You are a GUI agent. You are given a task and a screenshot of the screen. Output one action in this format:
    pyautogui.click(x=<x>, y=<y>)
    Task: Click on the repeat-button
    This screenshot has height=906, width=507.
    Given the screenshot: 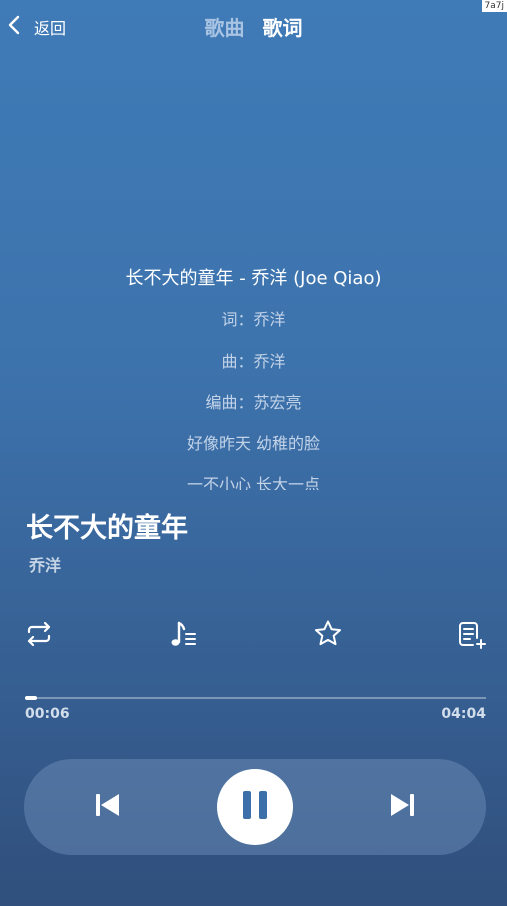 What is the action you would take?
    pyautogui.click(x=39, y=636)
    